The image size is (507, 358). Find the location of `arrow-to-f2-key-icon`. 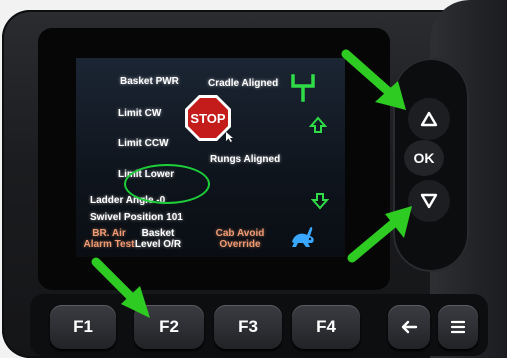

arrow-to-f2-key-icon is located at coordinates (120, 287).